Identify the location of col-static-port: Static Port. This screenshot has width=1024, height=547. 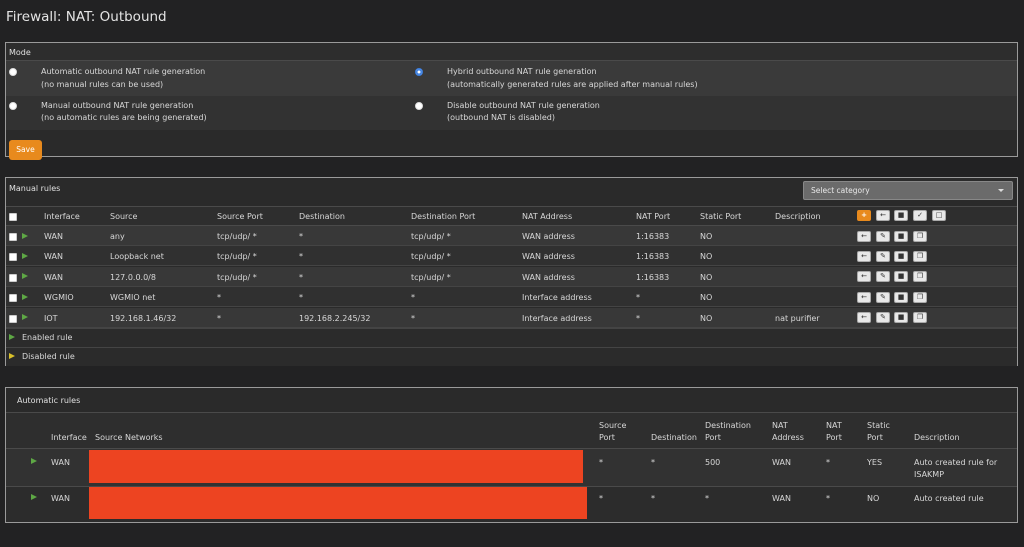
(721, 216).